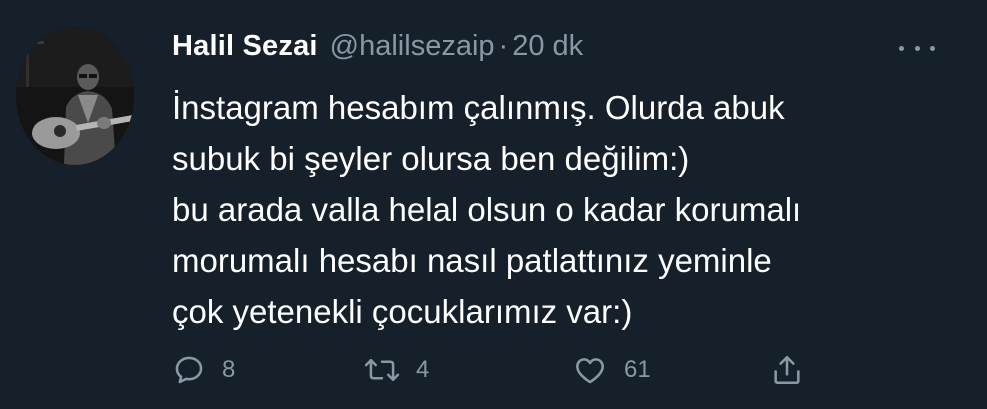 This screenshot has width=987, height=409. I want to click on tweet-header: Halil Sezai @halilsezaip · 20 dk, so click(559, 50).